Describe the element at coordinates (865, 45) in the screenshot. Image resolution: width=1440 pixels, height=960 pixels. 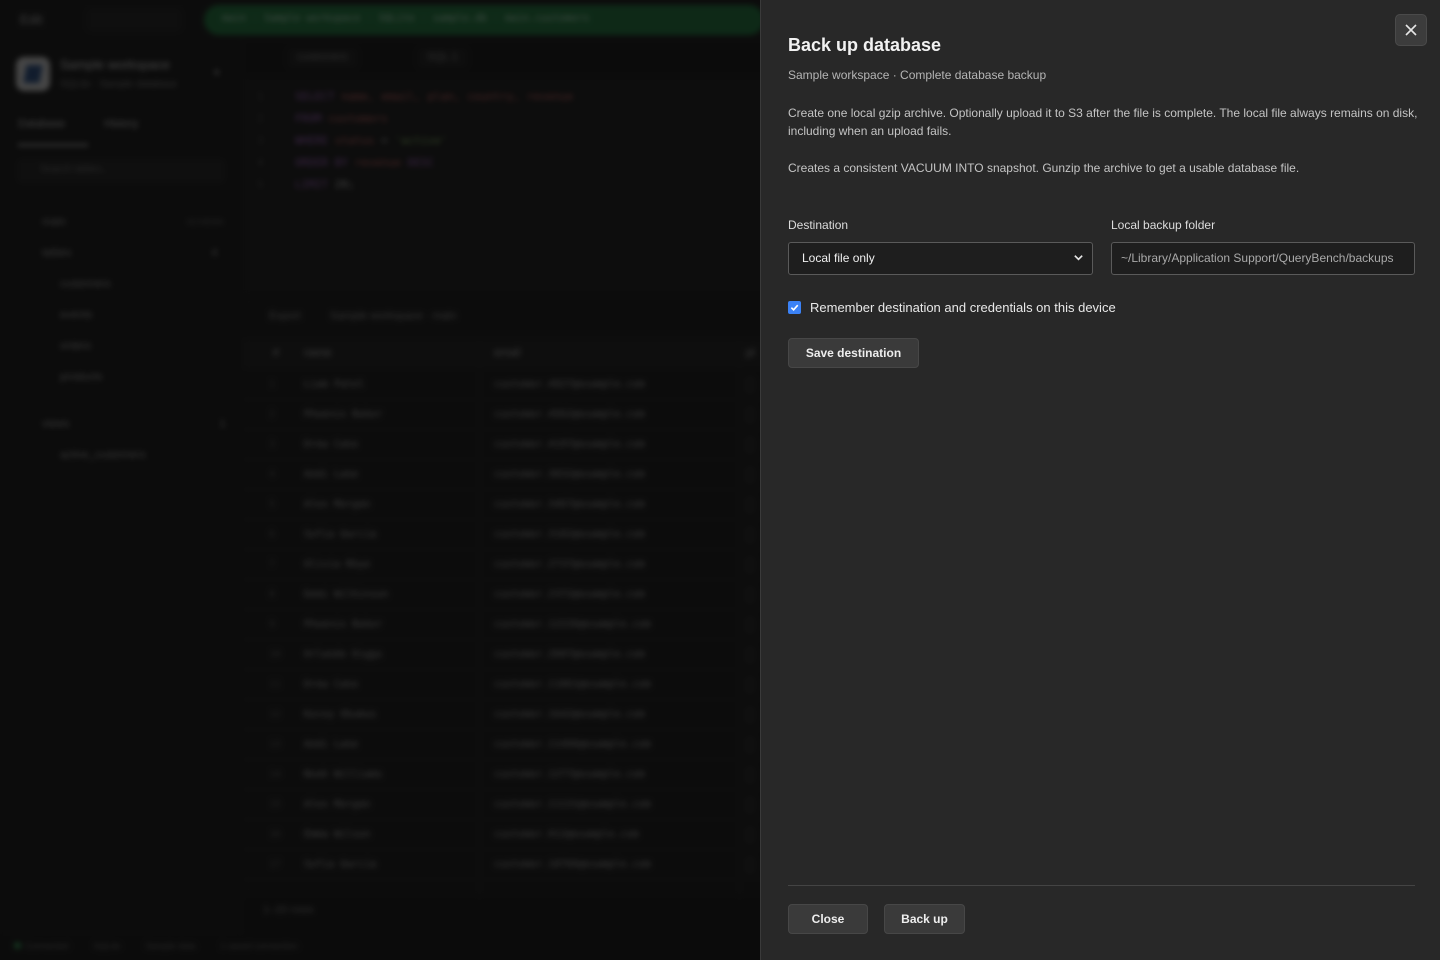
I see `dialog-title: Back up database` at that location.